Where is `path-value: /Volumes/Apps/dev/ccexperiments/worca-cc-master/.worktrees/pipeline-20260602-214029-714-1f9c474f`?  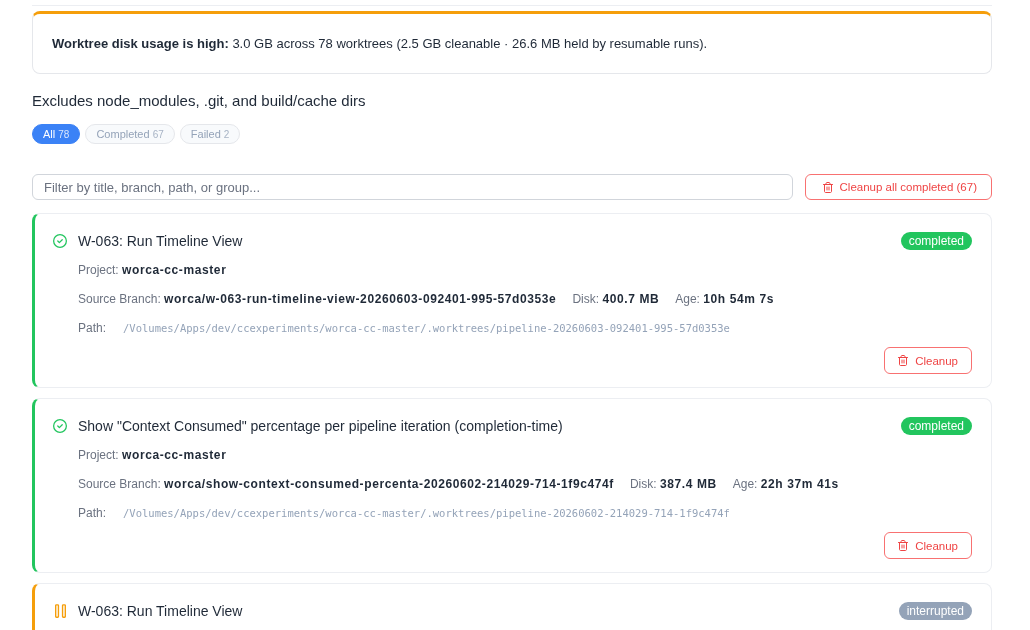
path-value: /Volumes/Apps/dev/ccexperiments/worca-cc-master/.worktrees/pipeline-20260602-214029-714-1f9c474f is located at coordinates (426, 512).